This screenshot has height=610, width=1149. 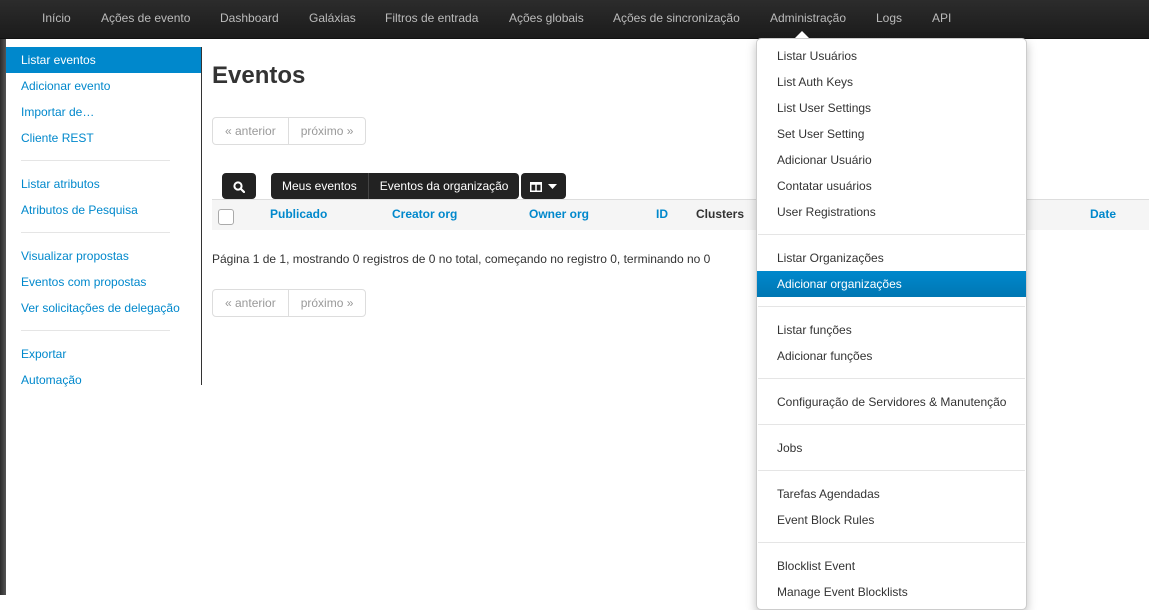 What do you see at coordinates (891, 108) in the screenshot?
I see `menu-item-list-user-settings: List User Settings` at bounding box center [891, 108].